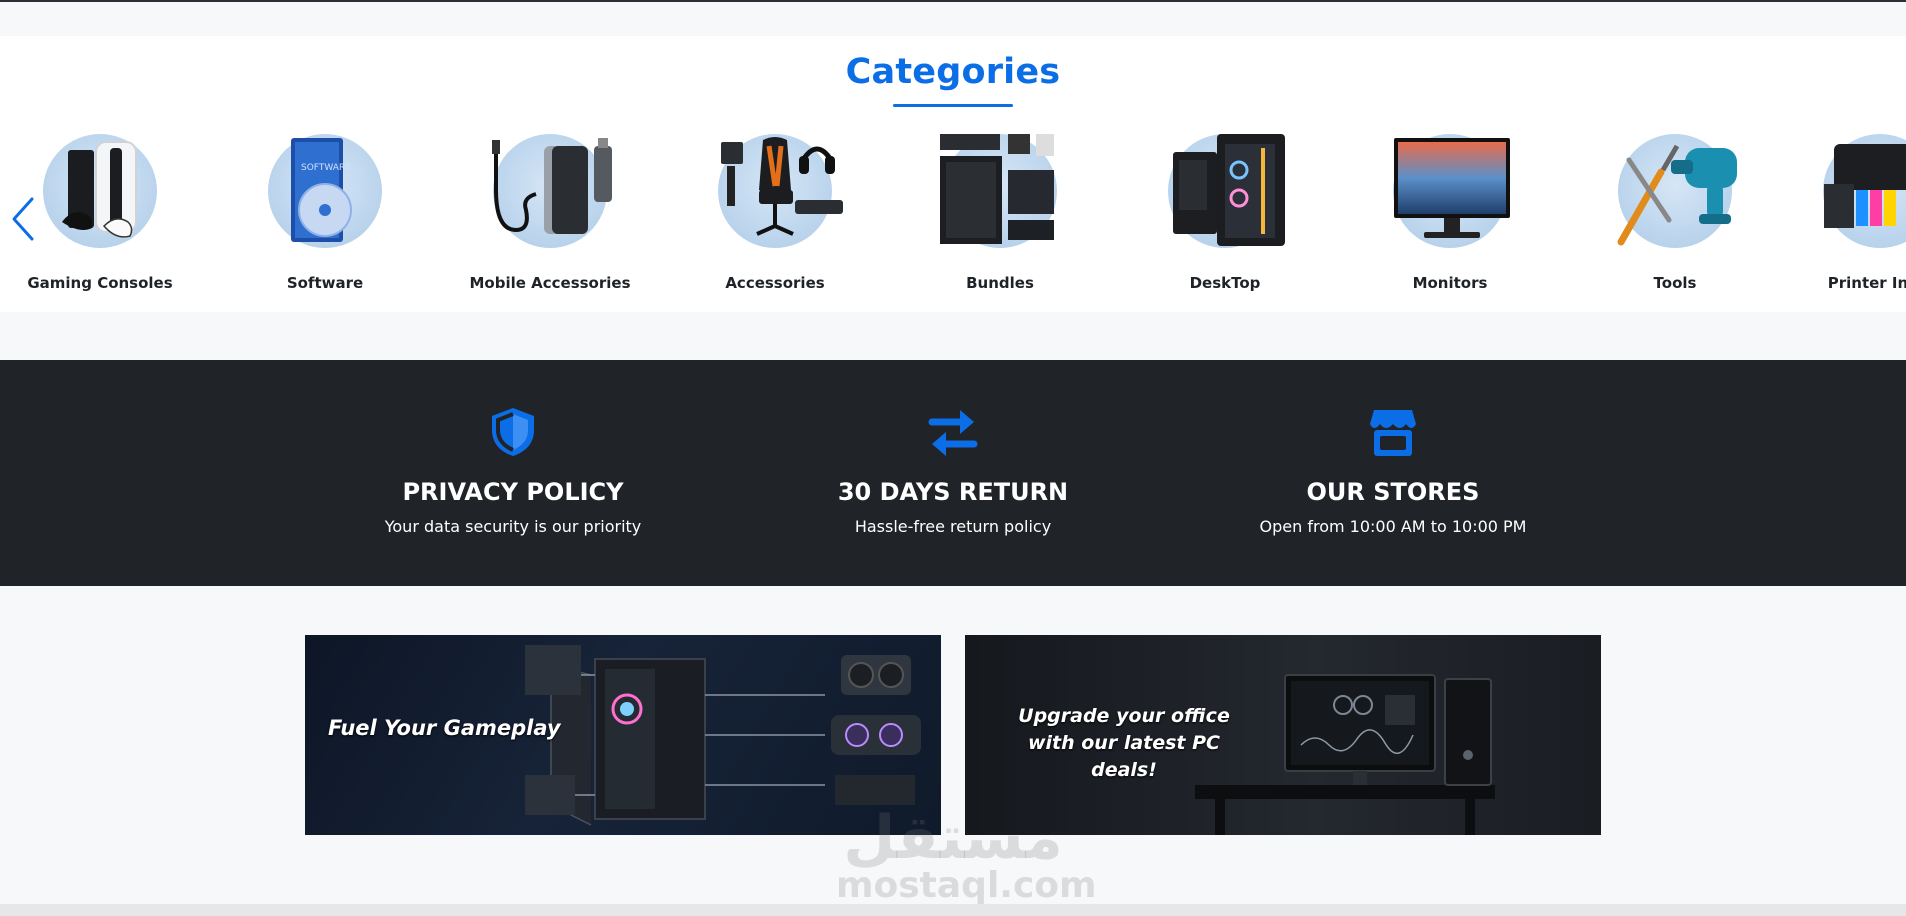  I want to click on watermark-latin: mostaql.com, so click(966, 885).